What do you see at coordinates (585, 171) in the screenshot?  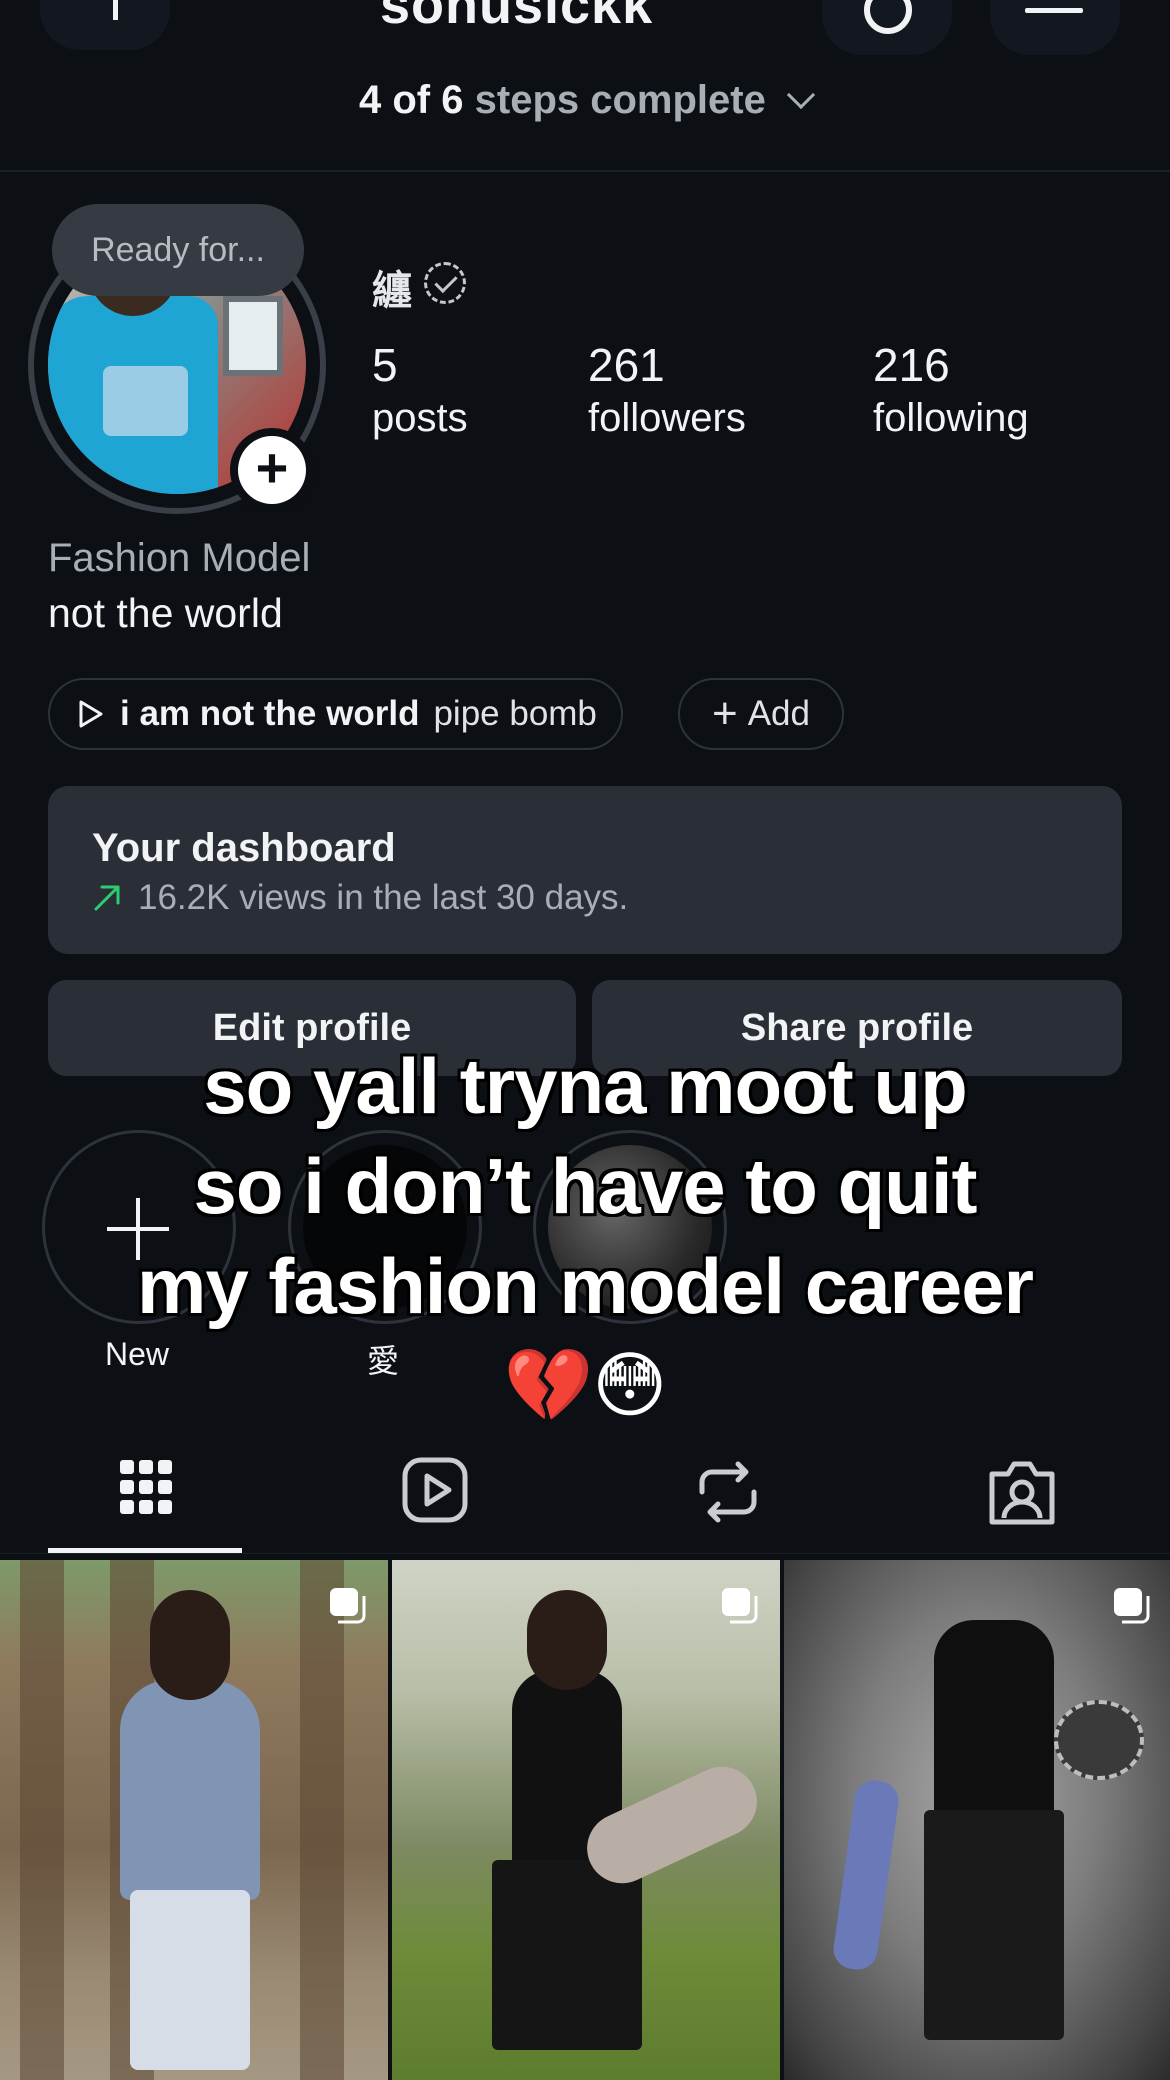 I see `header-divider` at bounding box center [585, 171].